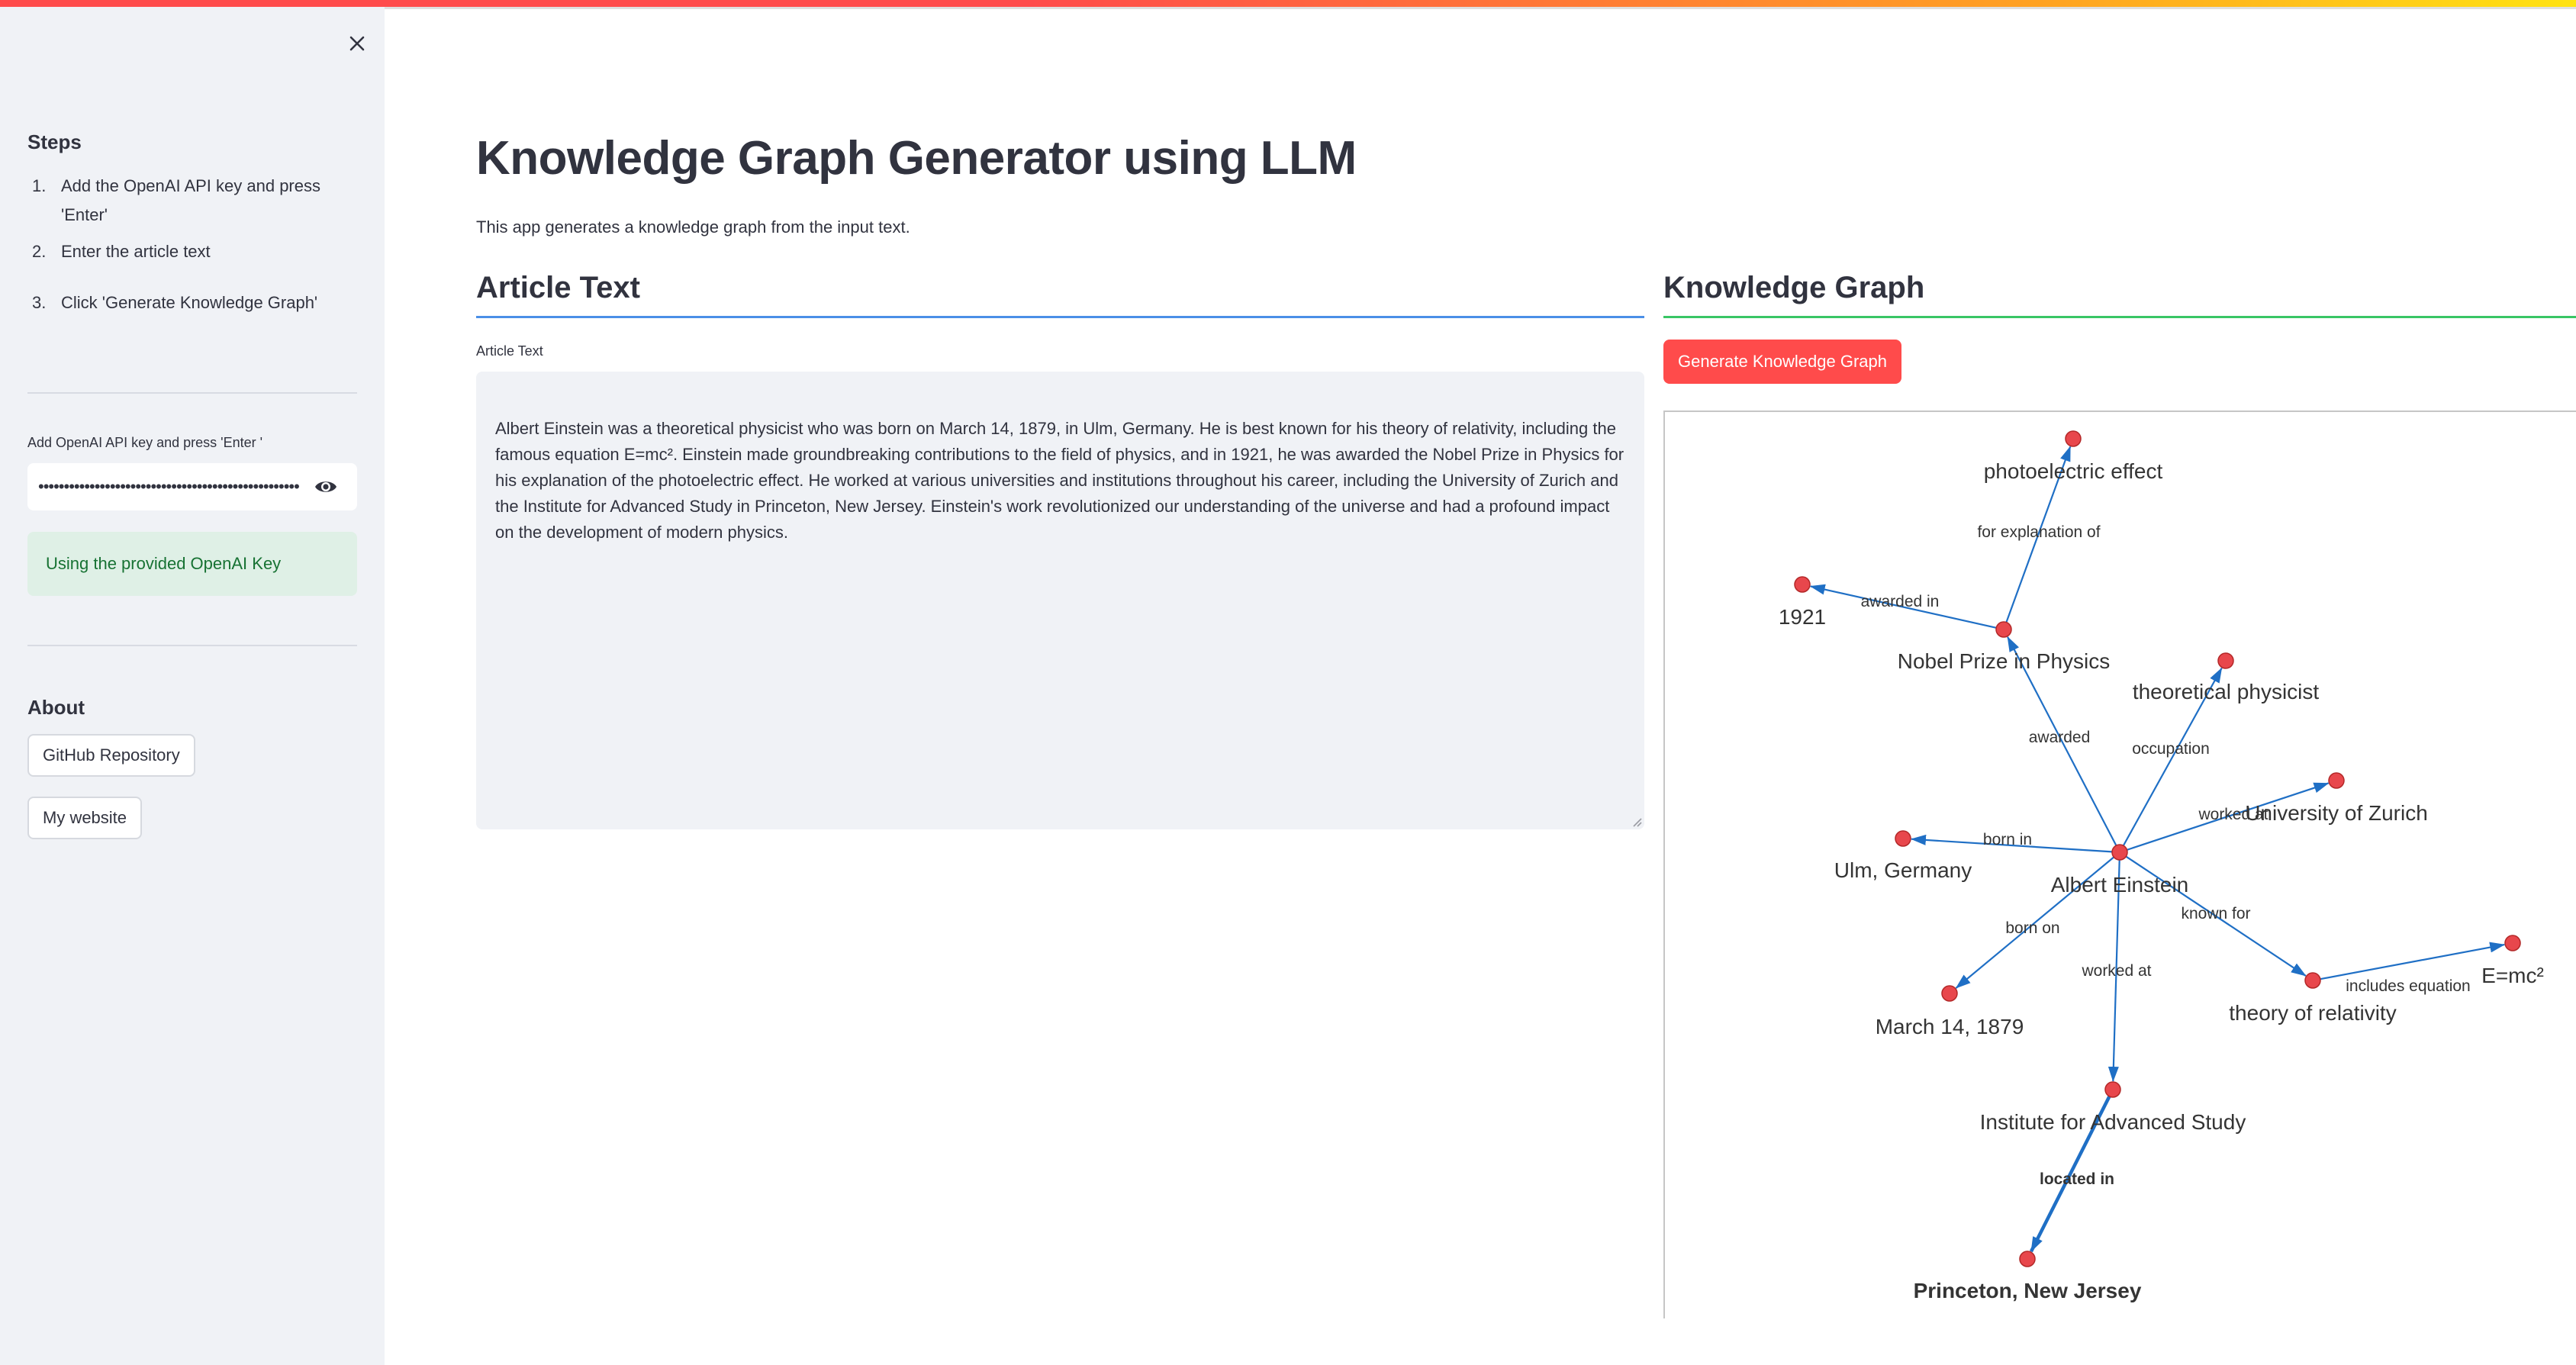 The width and height of the screenshot is (2576, 1365). What do you see at coordinates (2077, 1179) in the screenshot?
I see `graph-edge-label: located in` at bounding box center [2077, 1179].